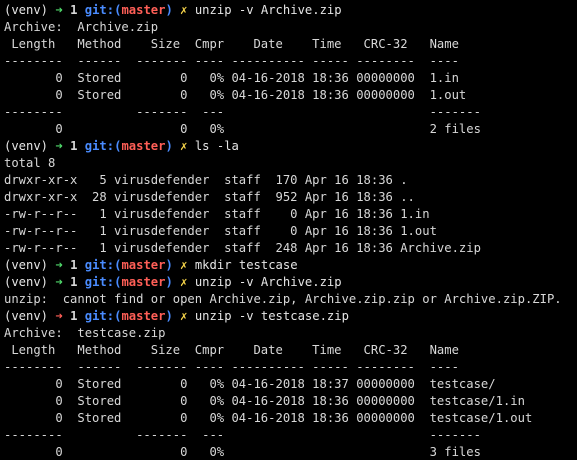 Image resolution: width=577 pixels, height=460 pixels. What do you see at coordinates (246, 265) in the screenshot?
I see `command-text: mkdir testcase` at bounding box center [246, 265].